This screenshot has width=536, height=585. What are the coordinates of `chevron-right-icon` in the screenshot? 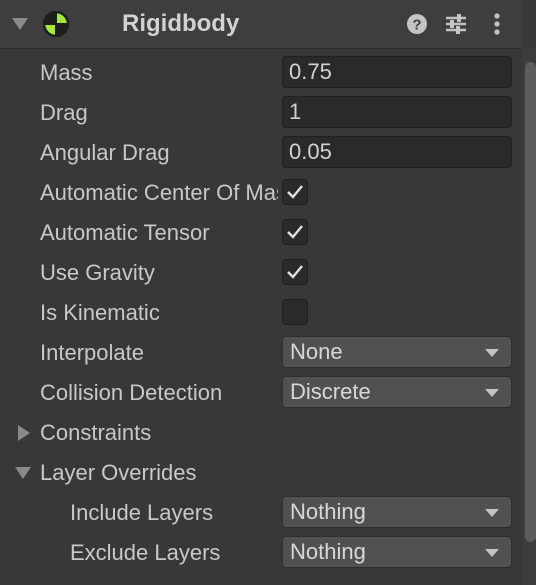 It's located at (24, 433).